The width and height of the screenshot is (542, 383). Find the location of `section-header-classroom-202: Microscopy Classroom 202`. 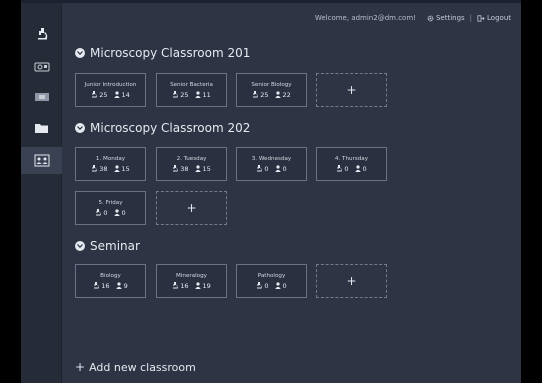

section-header-classroom-202: Microscopy Classroom 202 is located at coordinates (162, 128).